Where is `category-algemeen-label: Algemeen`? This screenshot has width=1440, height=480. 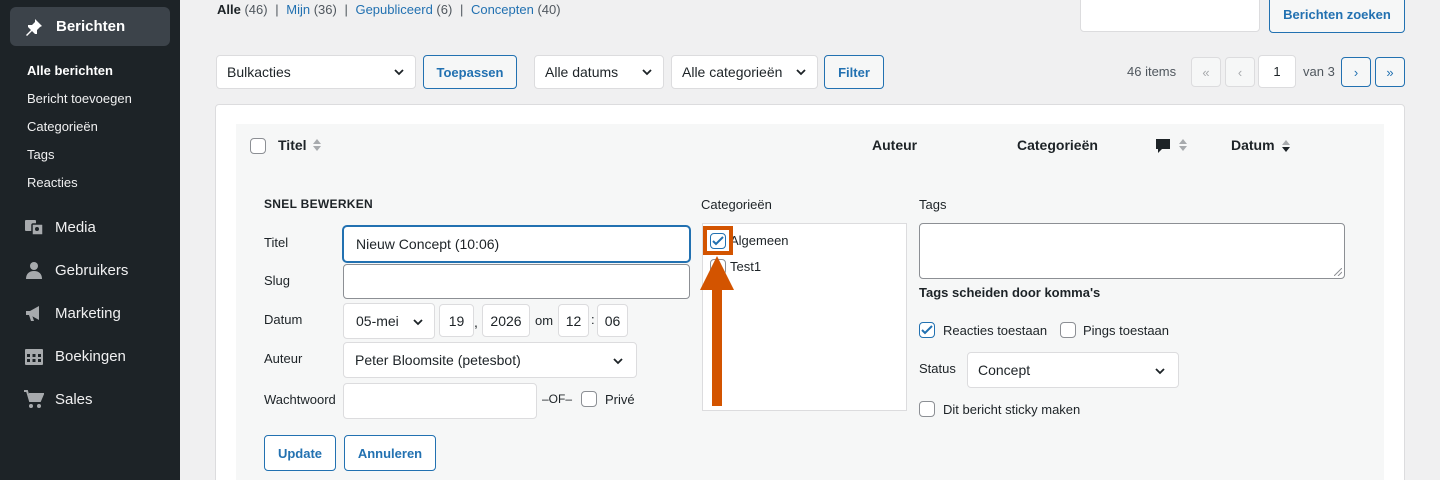
category-algemeen-label: Algemeen is located at coordinates (759, 240).